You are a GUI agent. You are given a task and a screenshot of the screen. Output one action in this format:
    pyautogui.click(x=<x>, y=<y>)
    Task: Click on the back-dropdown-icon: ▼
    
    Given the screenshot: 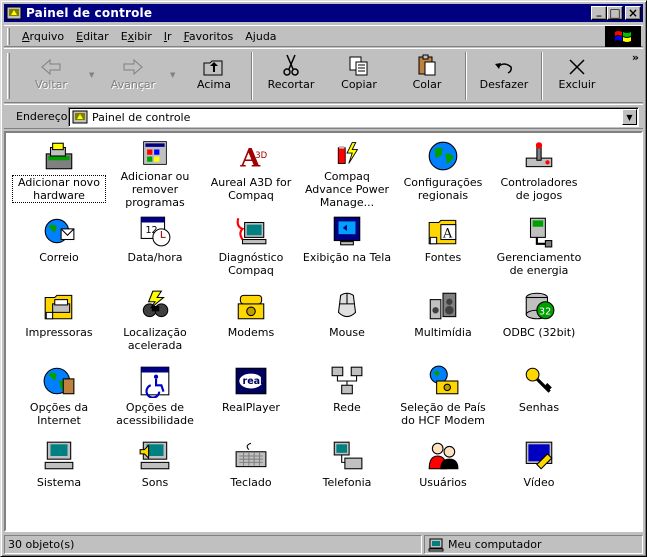 What is the action you would take?
    pyautogui.click(x=91, y=75)
    